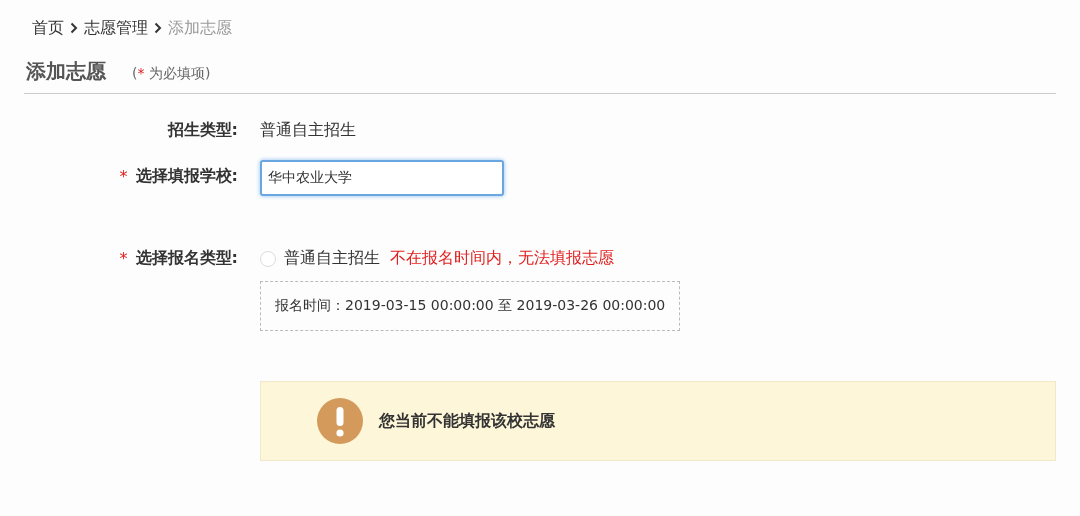 The height and width of the screenshot is (516, 1080). What do you see at coordinates (268, 258) in the screenshot?
I see `radio-button` at bounding box center [268, 258].